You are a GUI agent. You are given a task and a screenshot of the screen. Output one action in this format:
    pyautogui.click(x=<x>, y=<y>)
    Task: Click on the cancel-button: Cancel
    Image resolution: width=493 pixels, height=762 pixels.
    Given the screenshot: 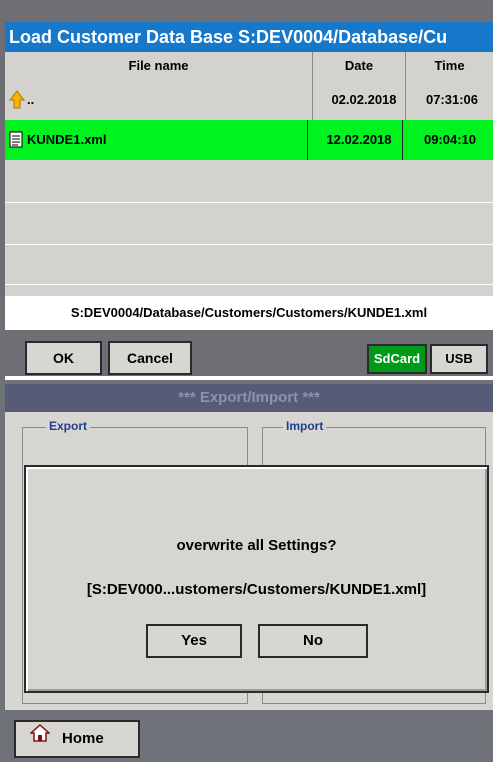 What is the action you would take?
    pyautogui.click(x=150, y=358)
    